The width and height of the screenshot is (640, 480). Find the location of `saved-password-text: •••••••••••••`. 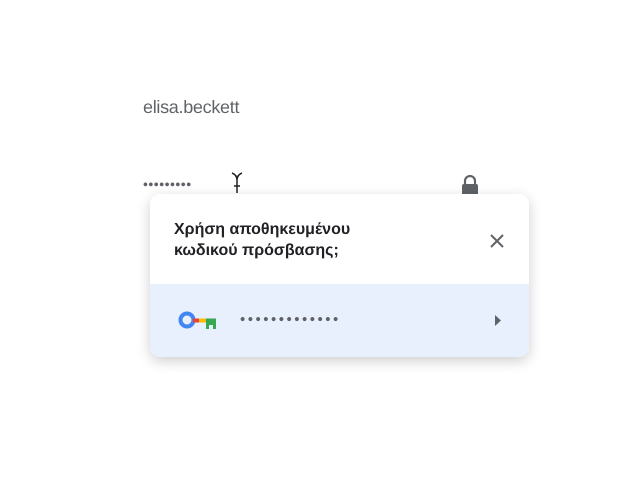

saved-password-text: ••••••••••••• is located at coordinates (290, 320).